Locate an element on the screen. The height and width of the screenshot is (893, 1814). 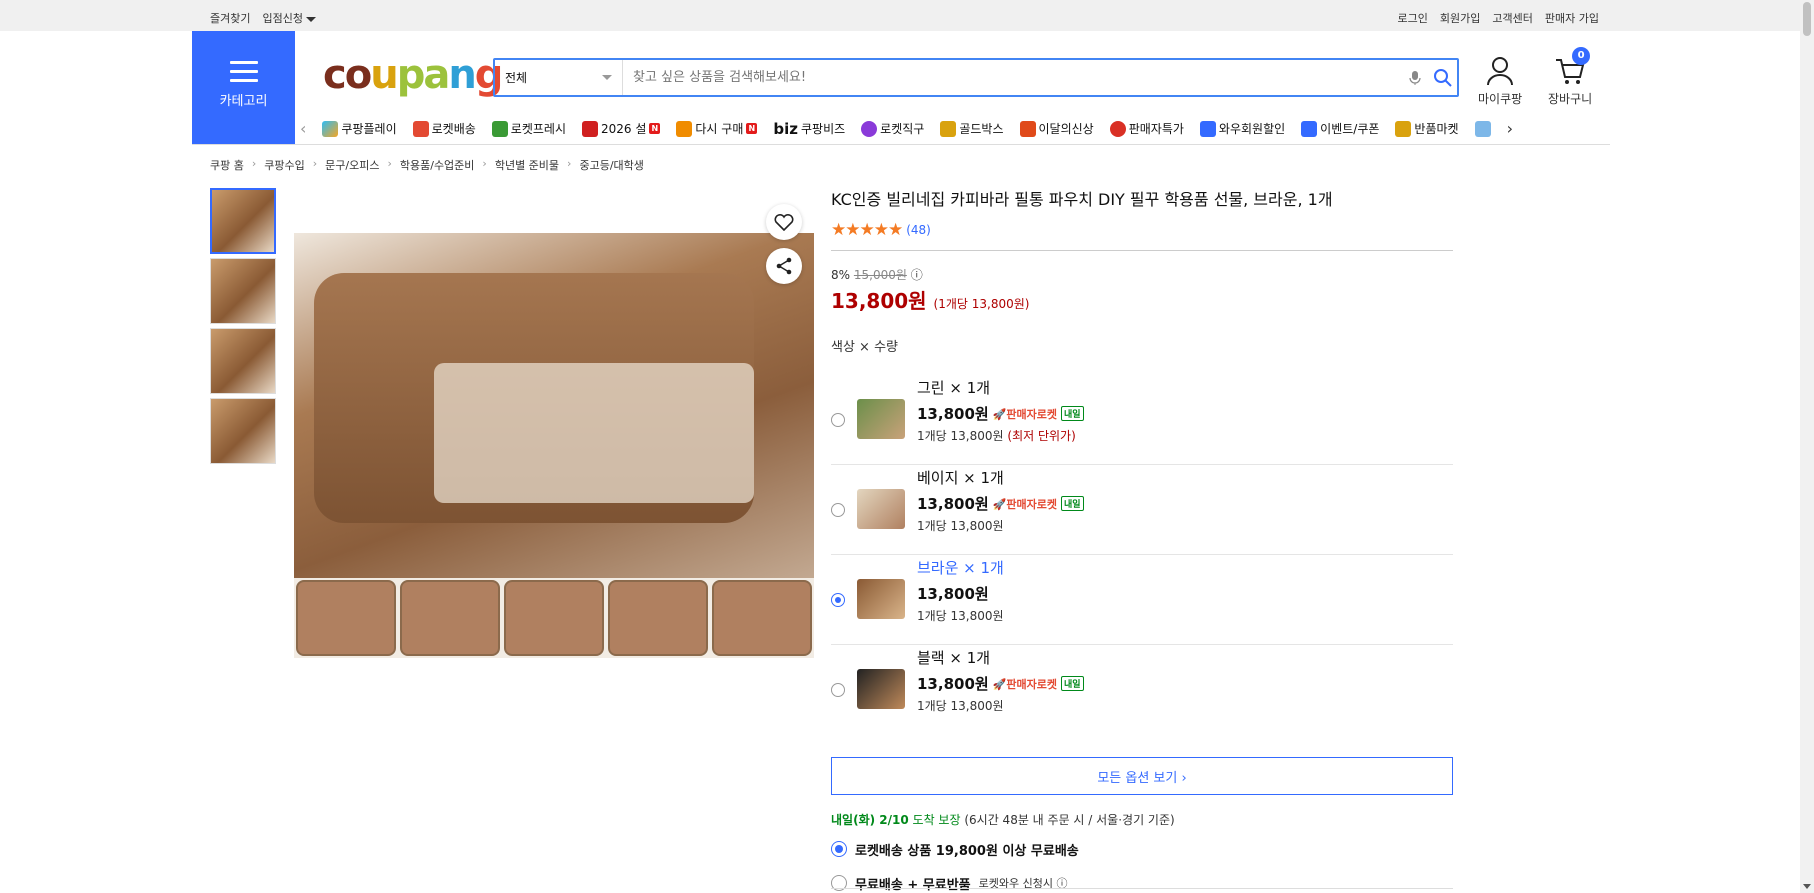
catnav-item-rocket: 로켓배송 is located at coordinates (444, 128).